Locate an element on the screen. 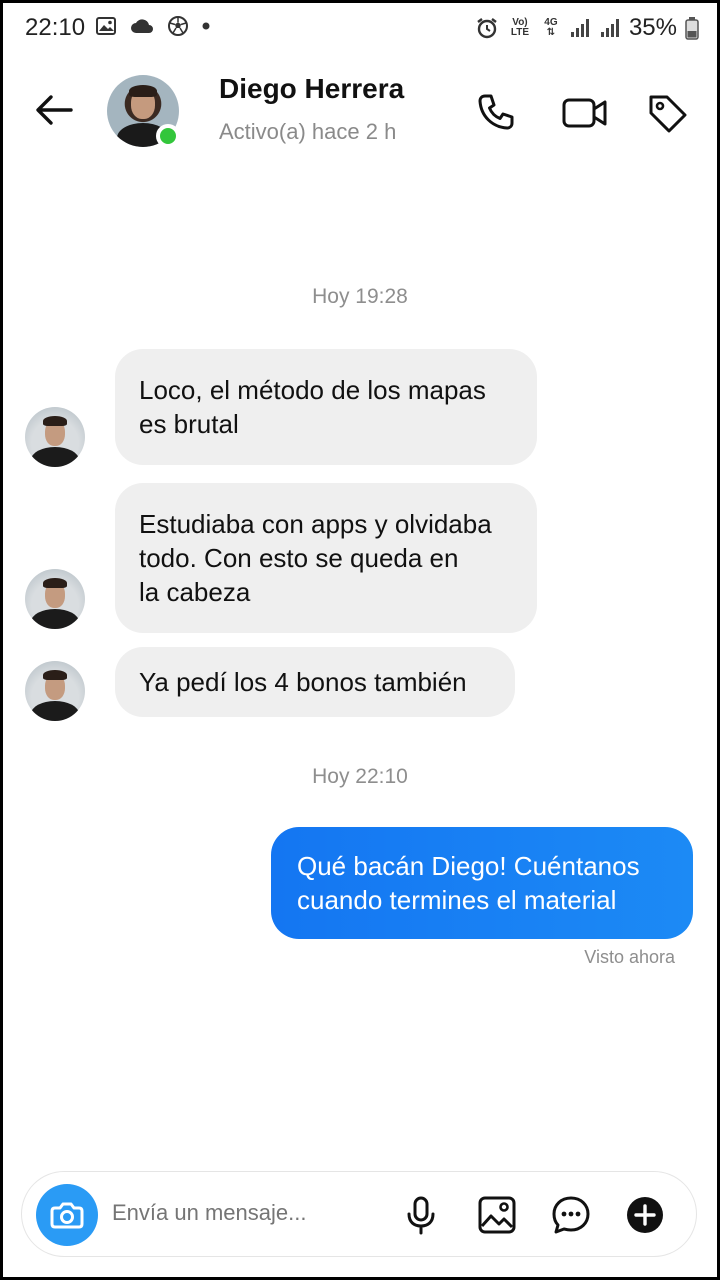  message-line: Qué bacán Diego! Cuéntanos is located at coordinates (468, 866).